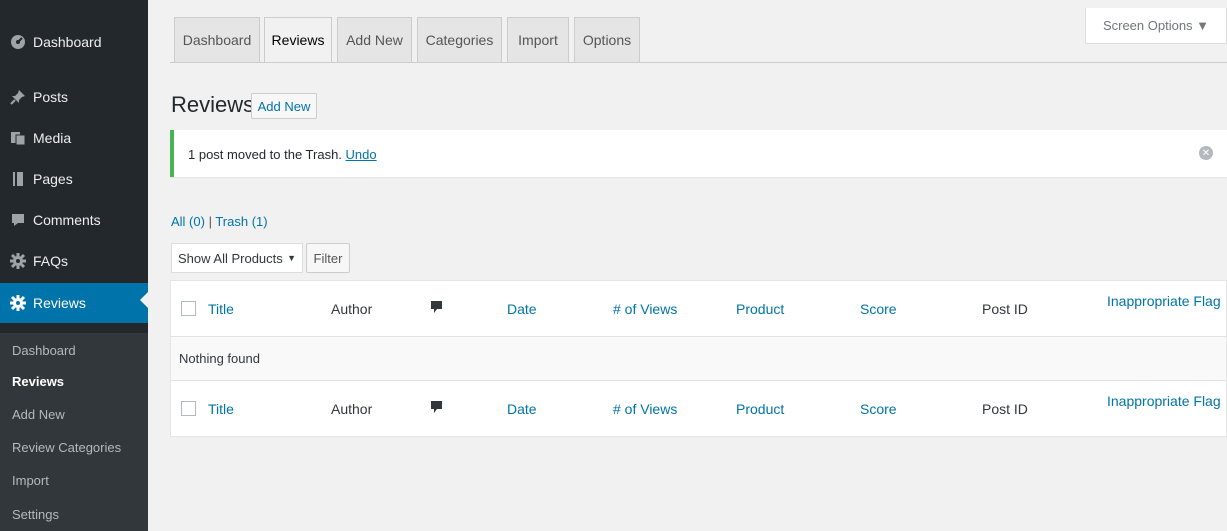  What do you see at coordinates (219, 358) in the screenshot?
I see `no-items-text: Nothing found` at bounding box center [219, 358].